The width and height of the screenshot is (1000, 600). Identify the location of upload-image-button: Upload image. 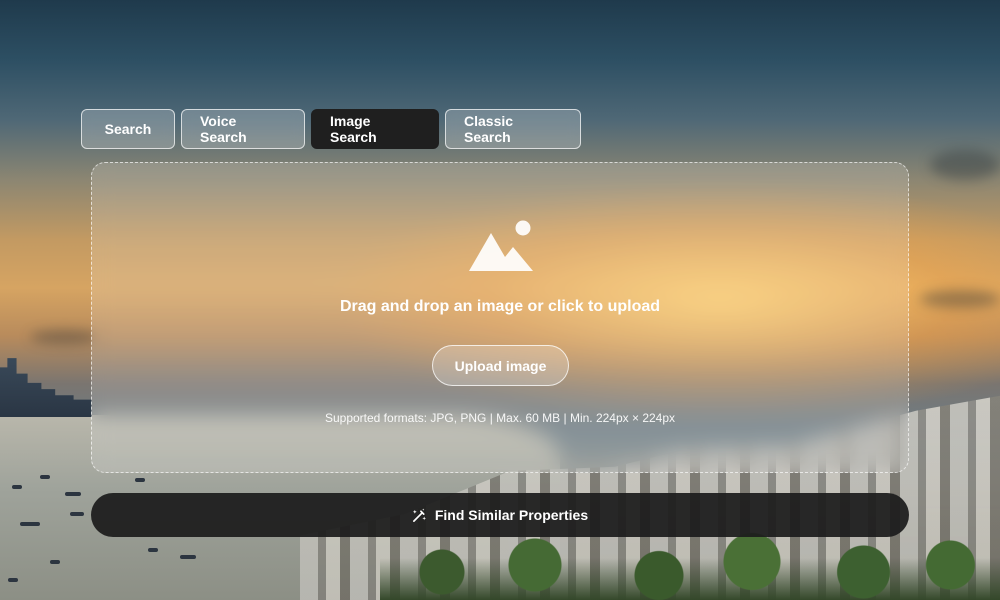
(500, 365).